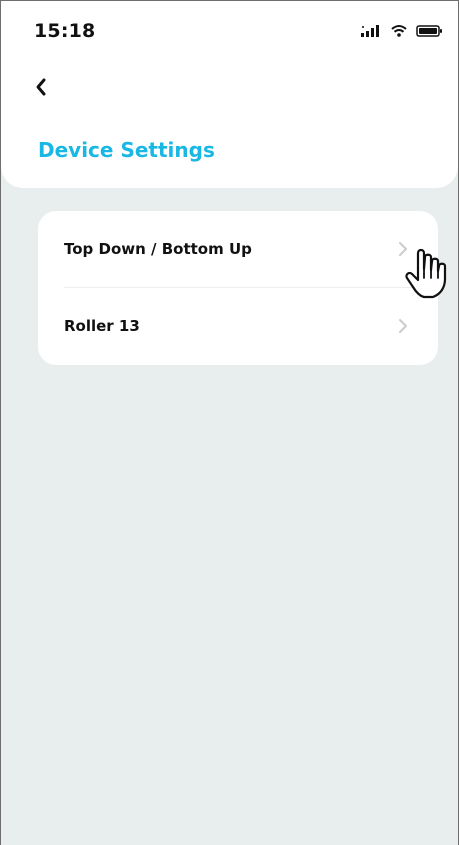  I want to click on back-button, so click(41, 89).